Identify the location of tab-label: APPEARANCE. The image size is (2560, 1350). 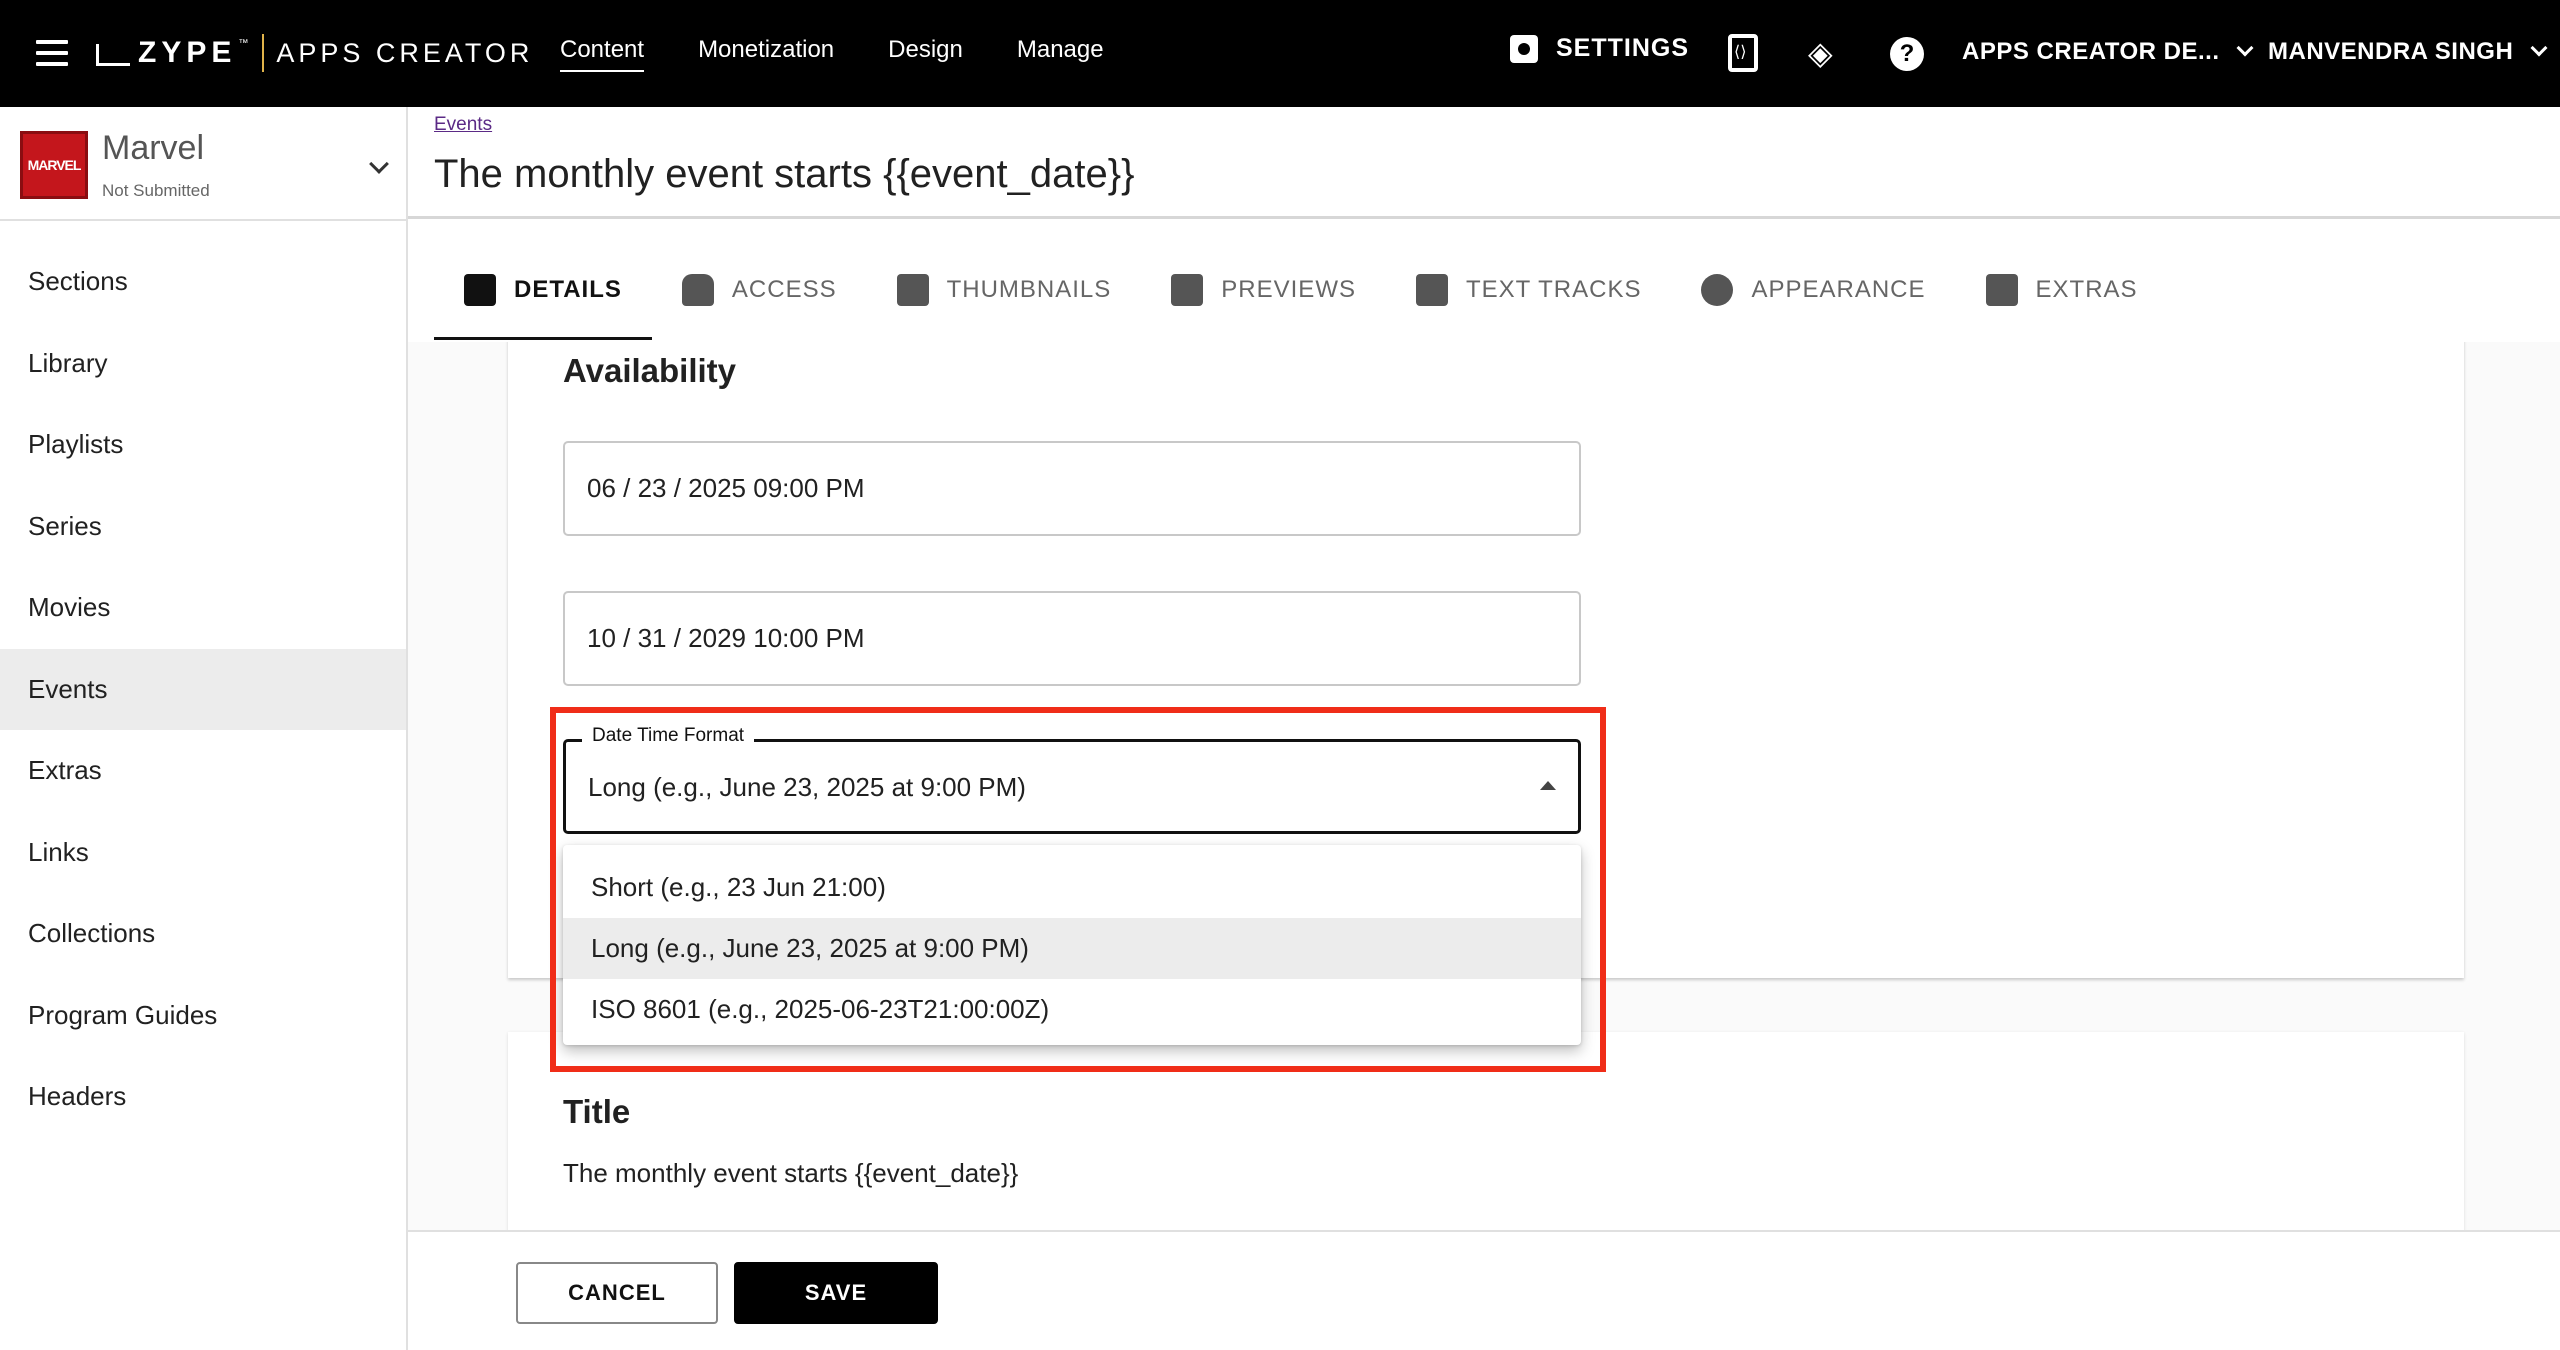
(1838, 289).